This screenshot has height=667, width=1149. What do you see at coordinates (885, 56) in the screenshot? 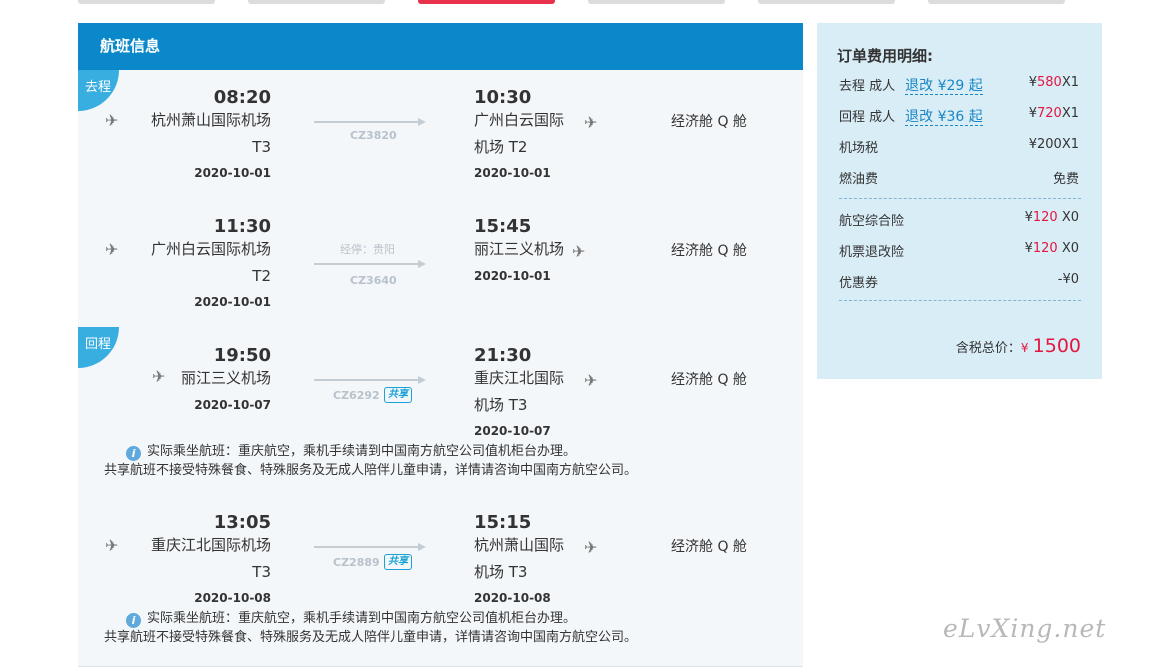
I see `price-detail-title: 订单费用明细:` at bounding box center [885, 56].